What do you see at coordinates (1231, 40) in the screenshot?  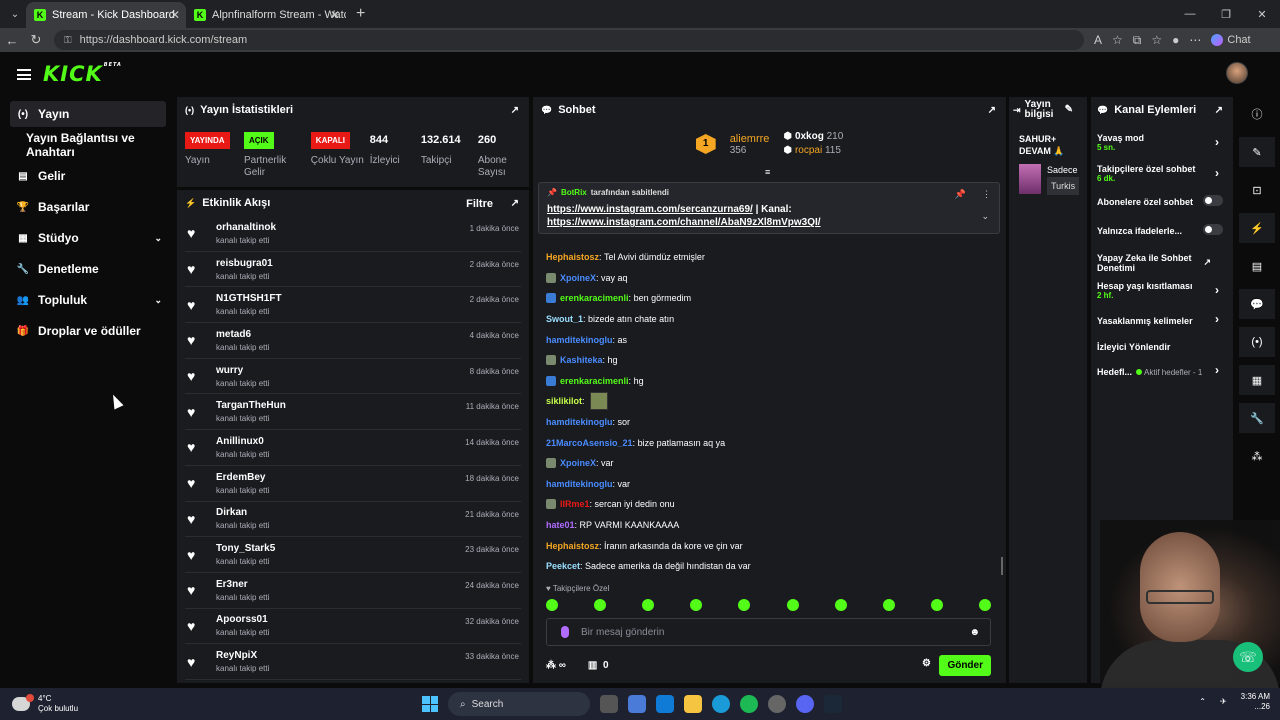 I see `copilot-button: Chat` at bounding box center [1231, 40].